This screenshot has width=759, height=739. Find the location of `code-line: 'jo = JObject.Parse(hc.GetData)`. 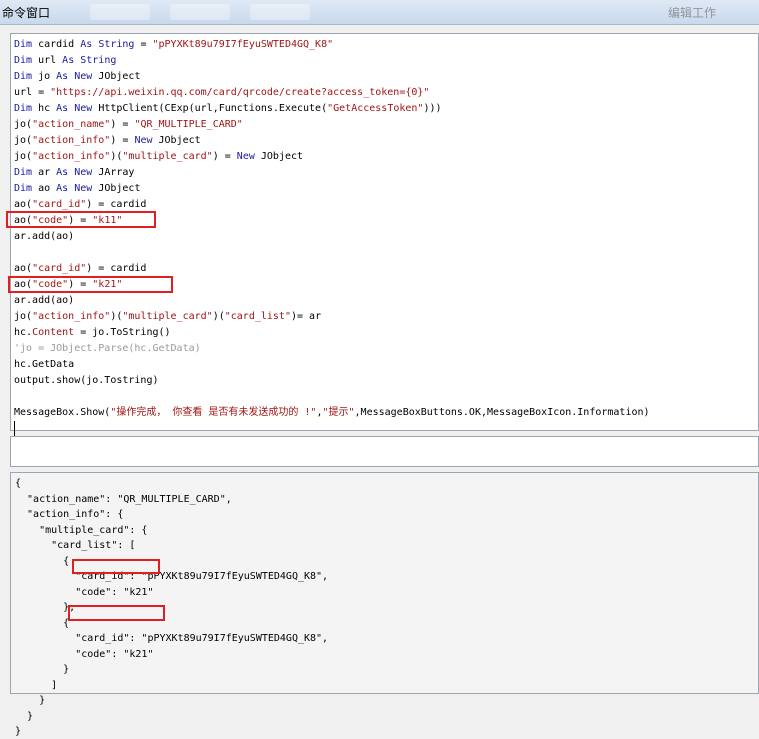

code-line: 'jo = JObject.Parse(hc.GetData) is located at coordinates (107, 349).